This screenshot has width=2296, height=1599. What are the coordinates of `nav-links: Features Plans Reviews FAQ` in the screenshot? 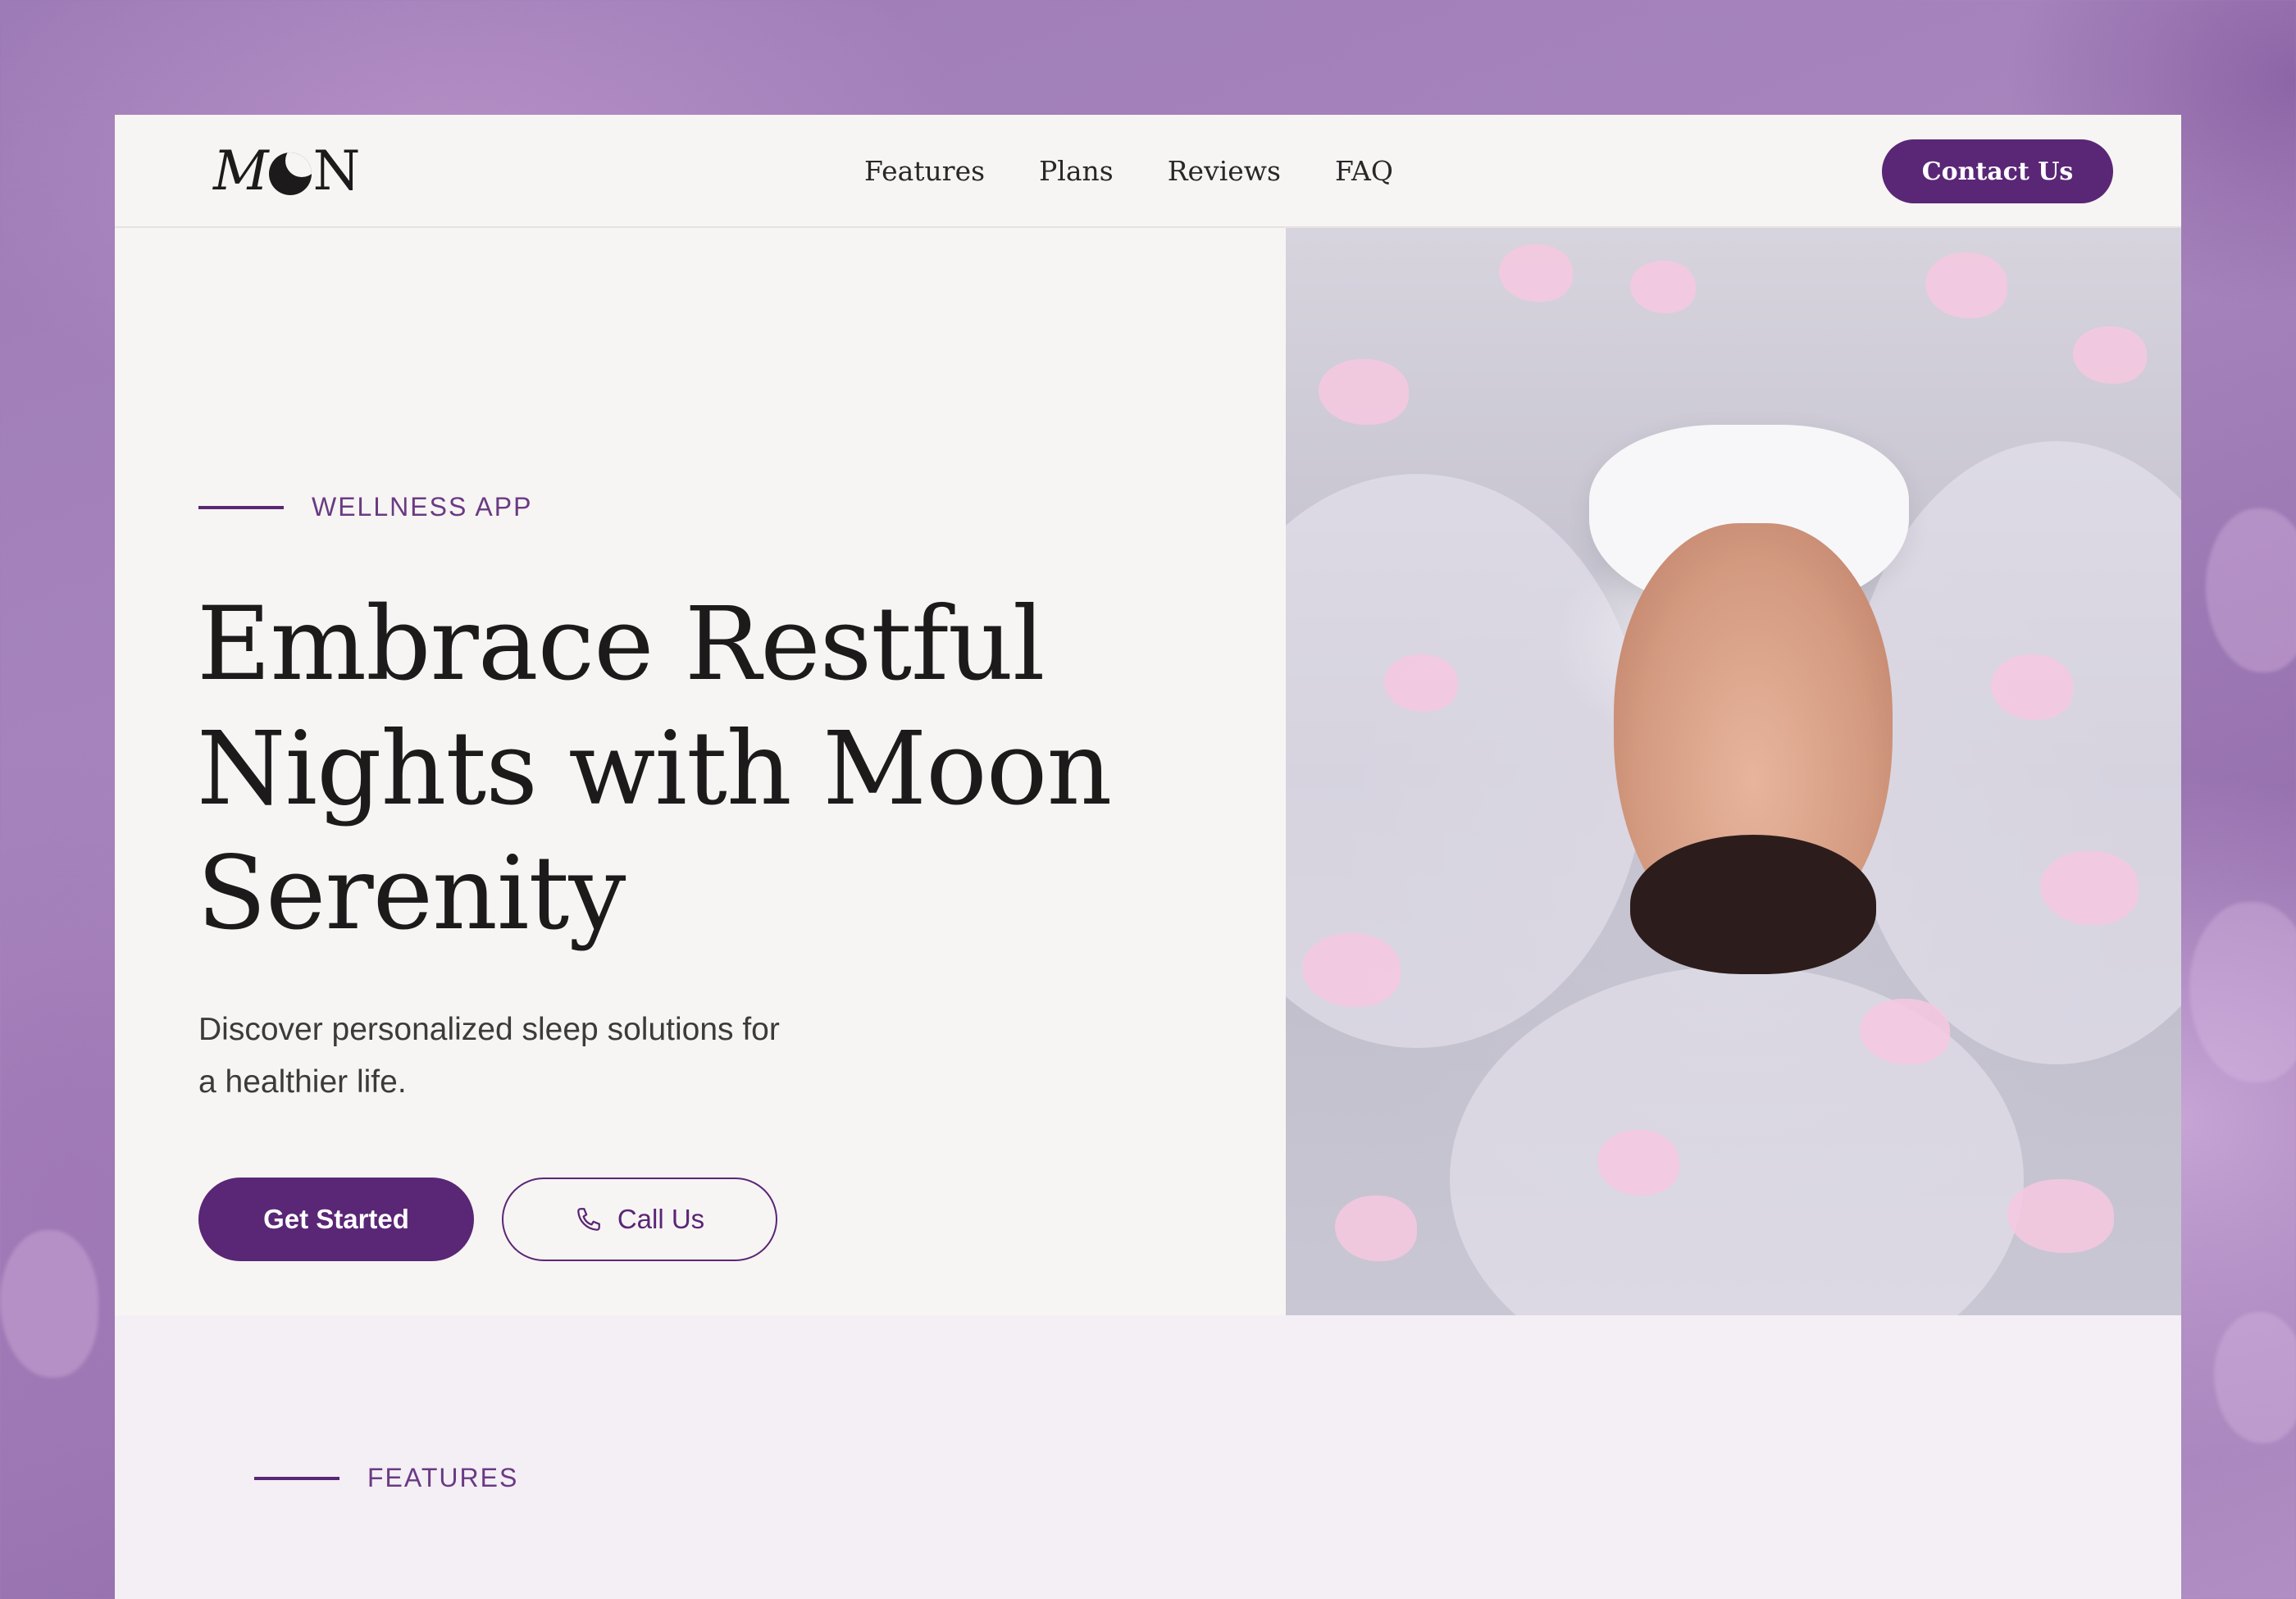 It's located at (1128, 171).